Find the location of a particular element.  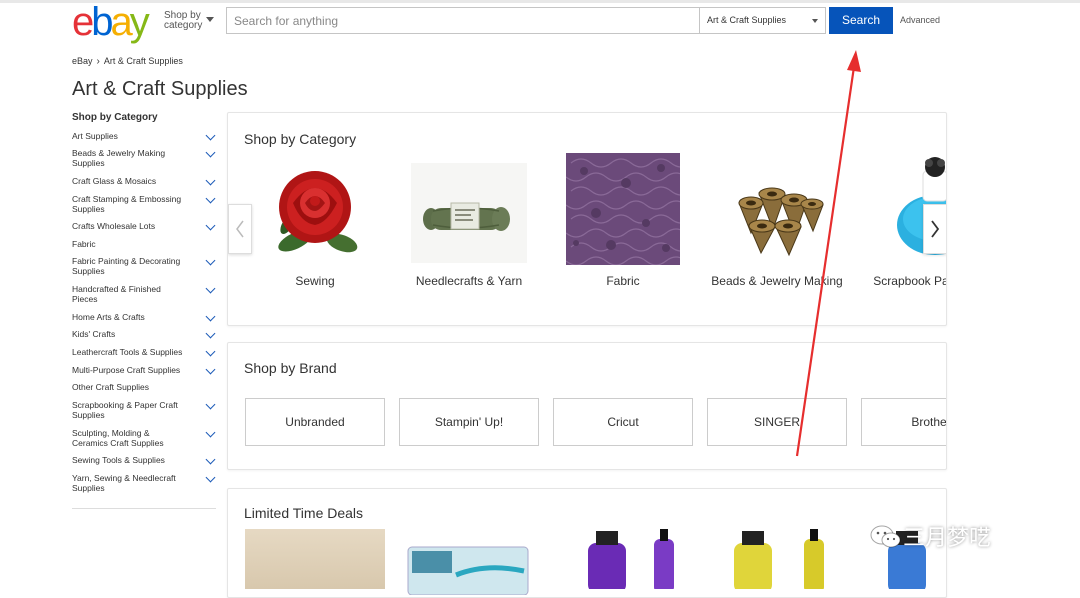

sidebar-item: Art Supplies is located at coordinates (144, 135).